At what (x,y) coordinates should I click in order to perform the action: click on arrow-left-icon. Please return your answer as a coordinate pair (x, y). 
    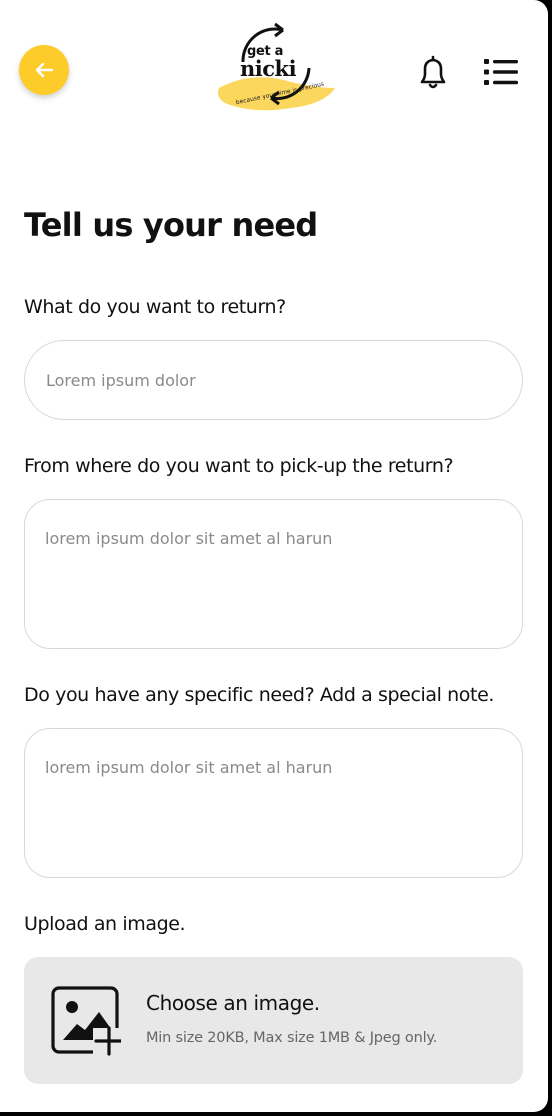
    Looking at the image, I should click on (44, 70).